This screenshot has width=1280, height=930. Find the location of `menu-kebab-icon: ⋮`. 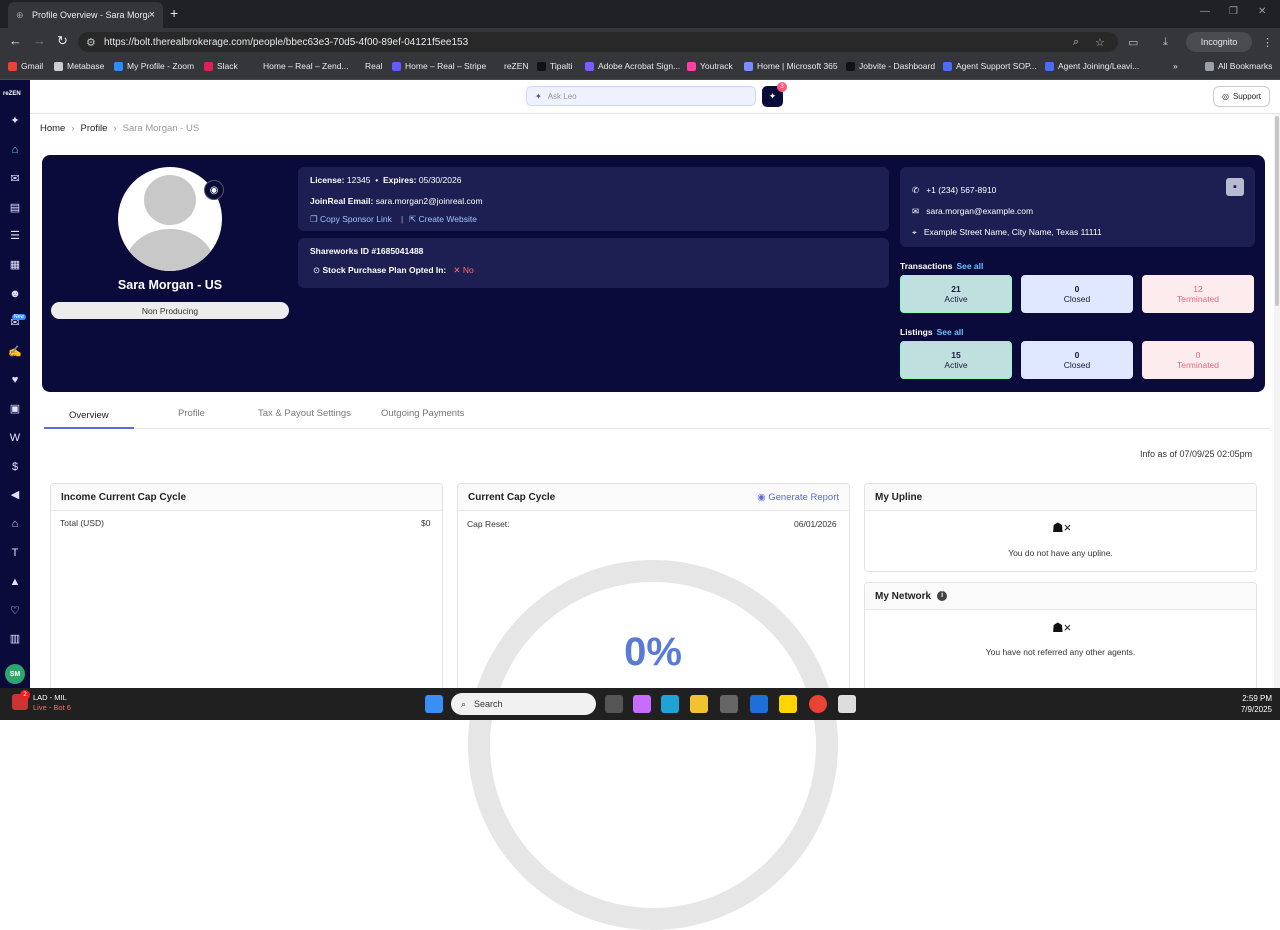

menu-kebab-icon: ⋮ is located at coordinates (1267, 42).